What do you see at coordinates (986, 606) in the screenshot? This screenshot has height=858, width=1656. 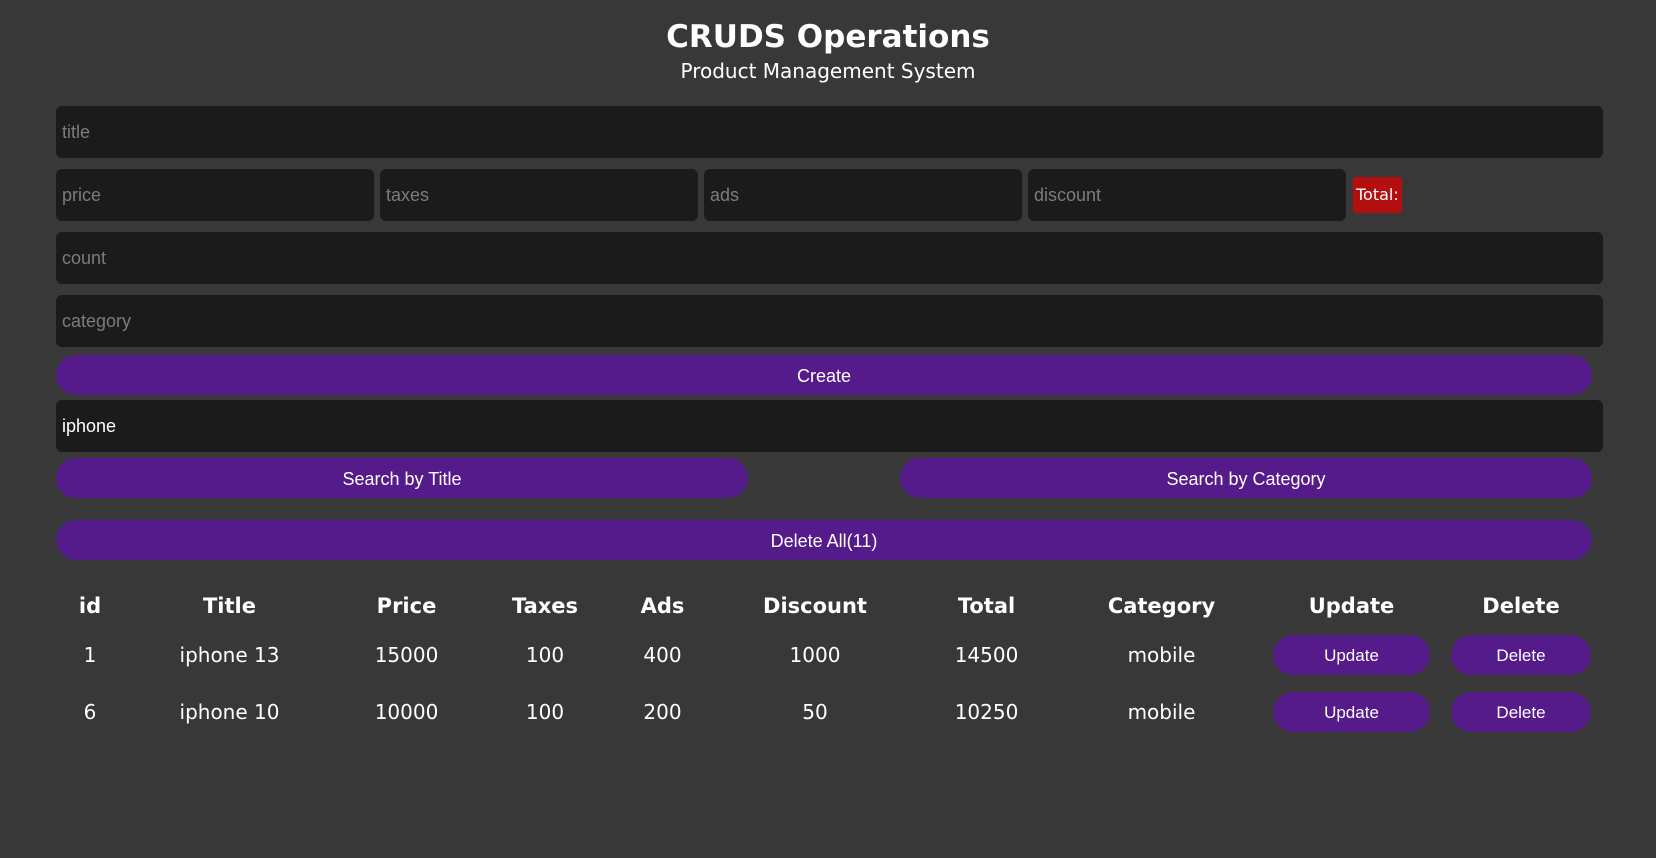 I see `header-total: Total` at bounding box center [986, 606].